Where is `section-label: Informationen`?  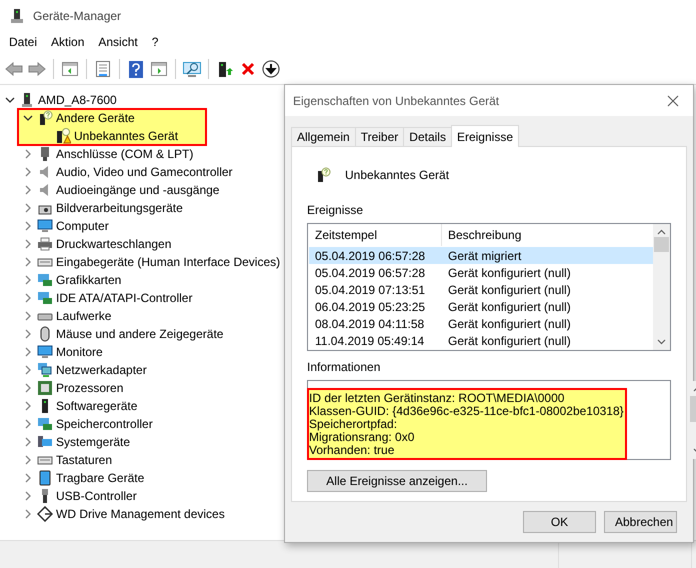 section-label: Informationen is located at coordinates (344, 367).